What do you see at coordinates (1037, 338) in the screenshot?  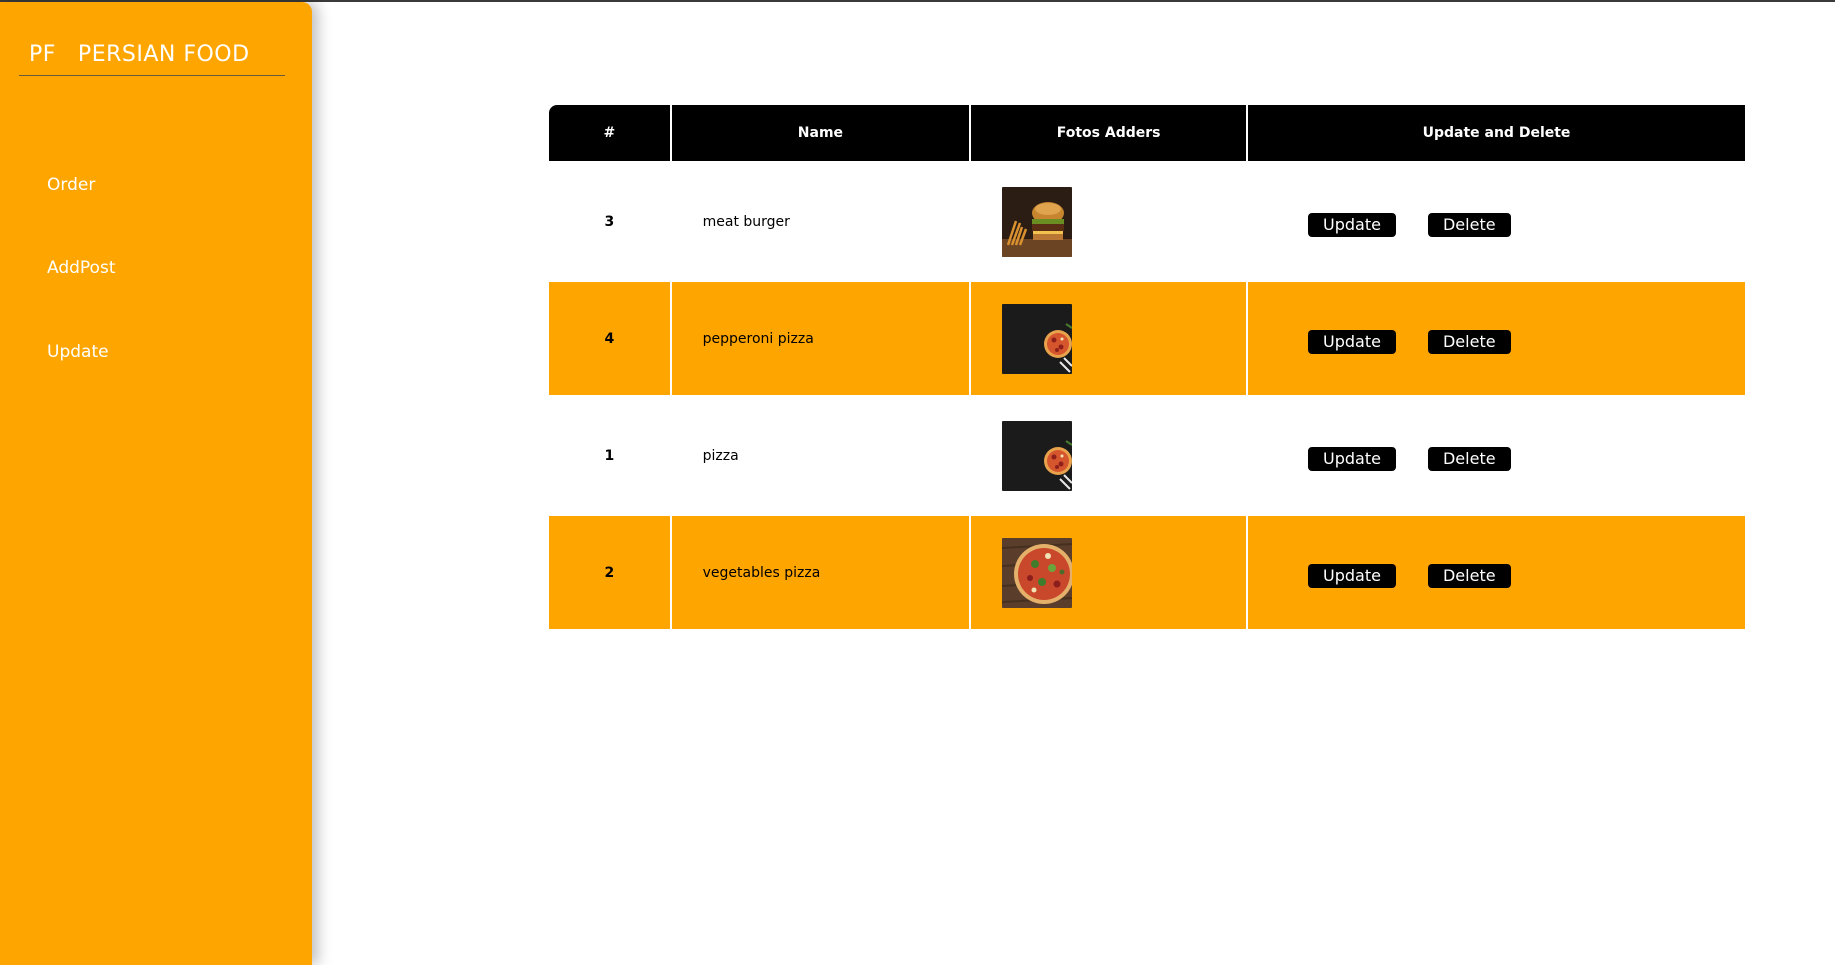 I see `pepperoni-pizza-photo-icon` at bounding box center [1037, 338].